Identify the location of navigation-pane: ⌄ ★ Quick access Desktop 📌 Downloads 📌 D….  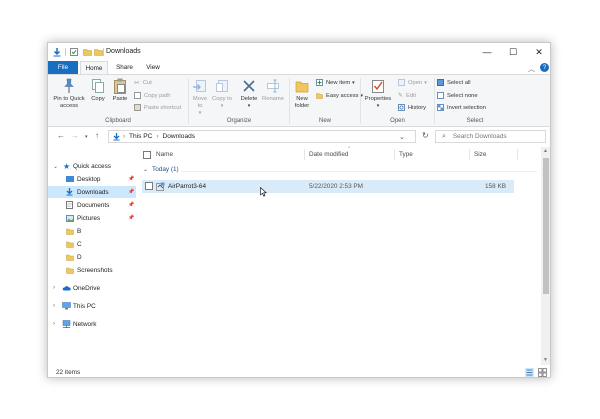
(92, 256).